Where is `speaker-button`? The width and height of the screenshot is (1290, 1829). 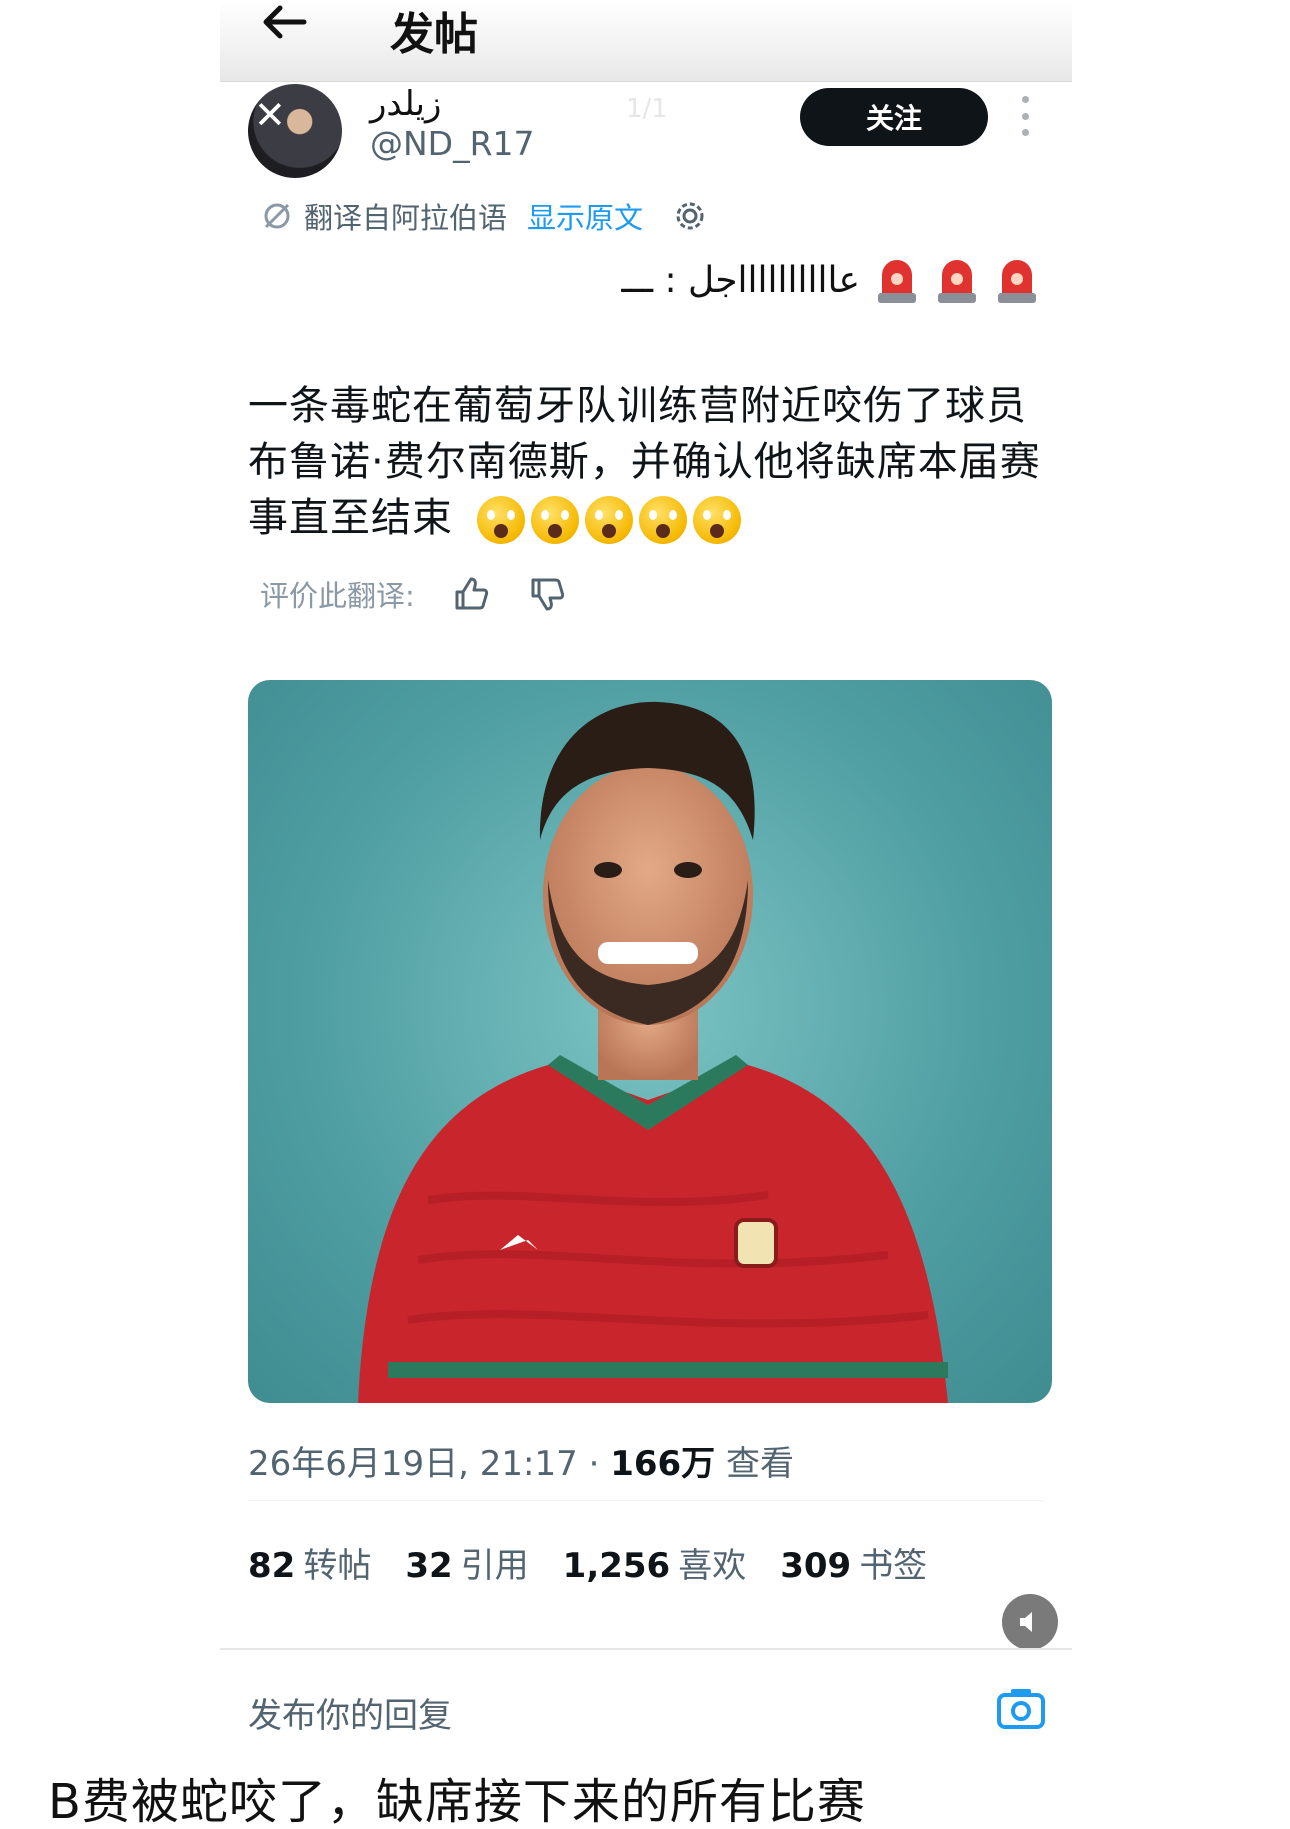 speaker-button is located at coordinates (1030, 1622).